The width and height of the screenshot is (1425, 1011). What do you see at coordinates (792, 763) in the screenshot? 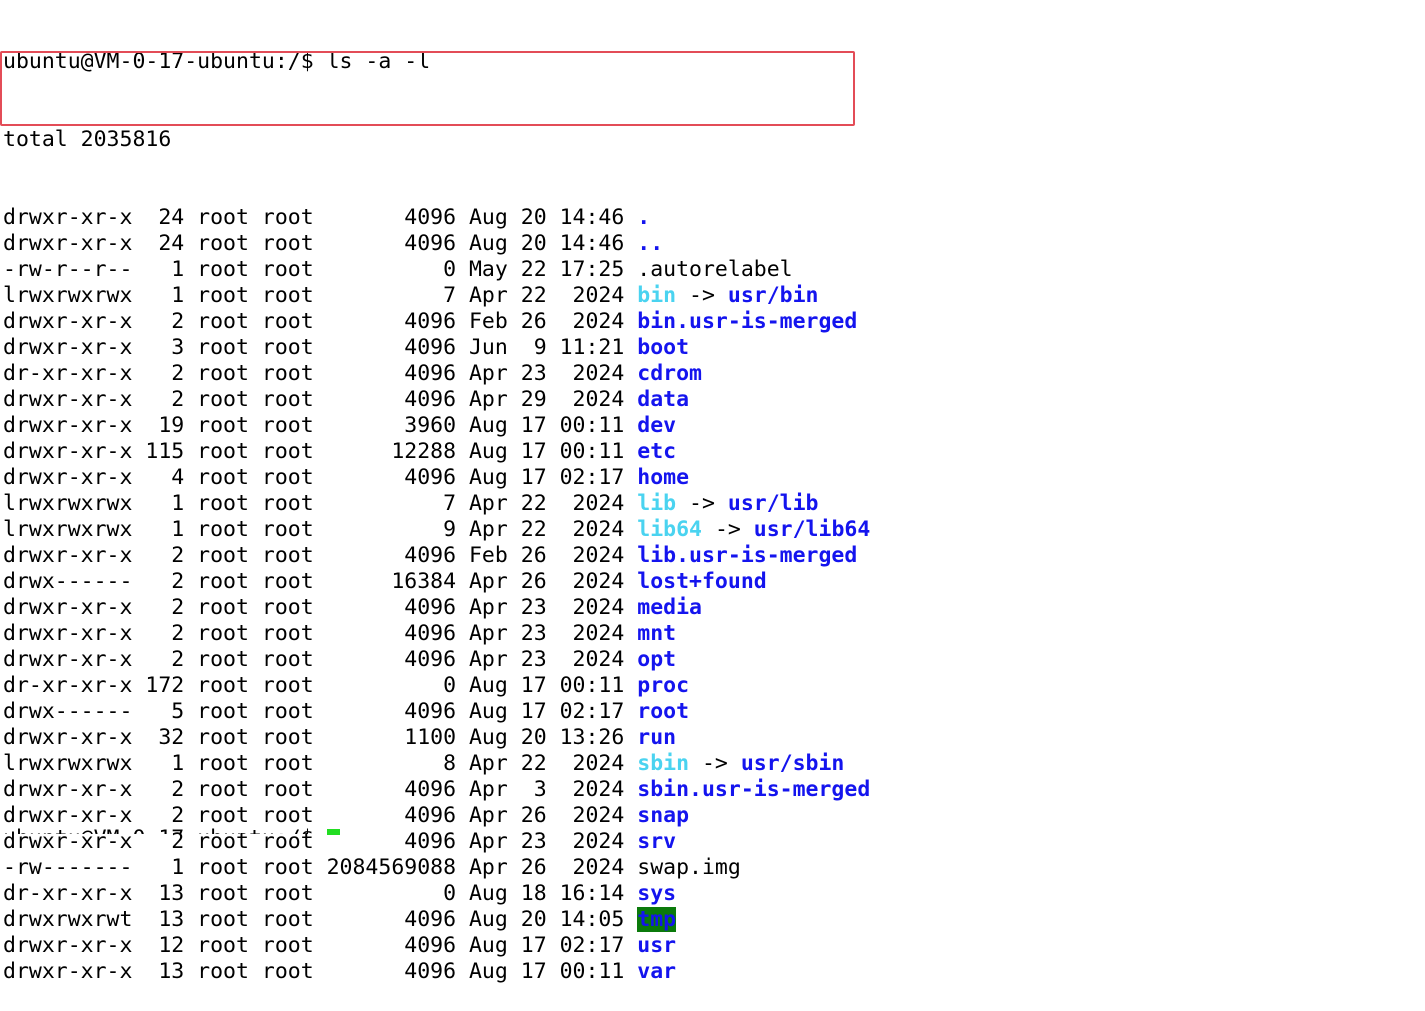
I see `symlink-target: usr/sbin` at bounding box center [792, 763].